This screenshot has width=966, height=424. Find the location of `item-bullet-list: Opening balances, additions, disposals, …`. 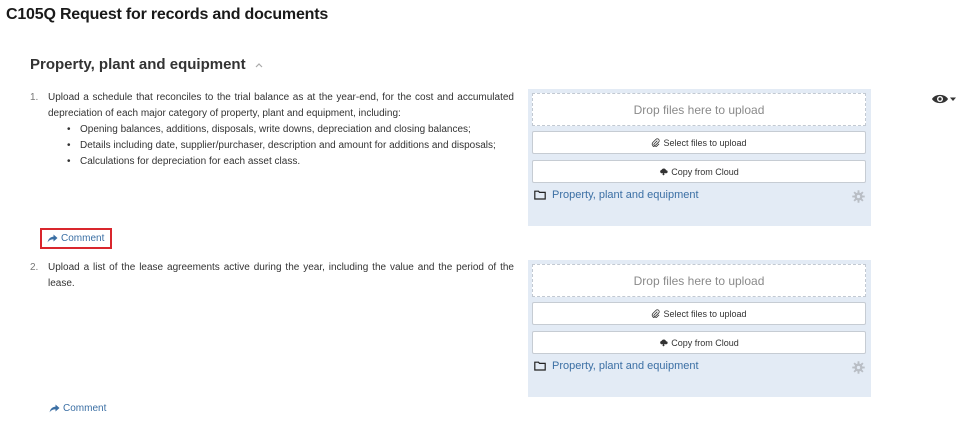

item-bullet-list: Opening balances, additions, disposals, … is located at coordinates (290, 146).